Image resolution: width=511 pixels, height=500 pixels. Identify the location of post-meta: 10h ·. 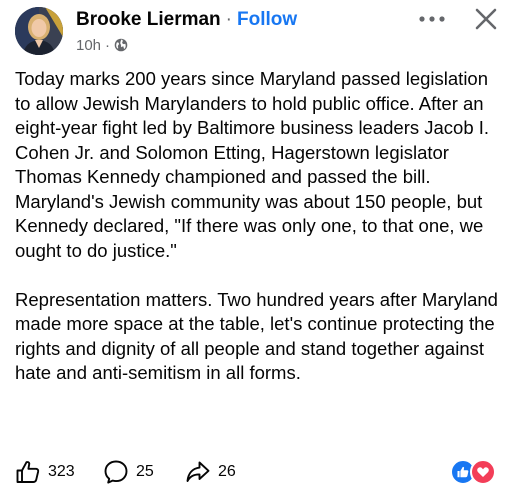
(102, 45).